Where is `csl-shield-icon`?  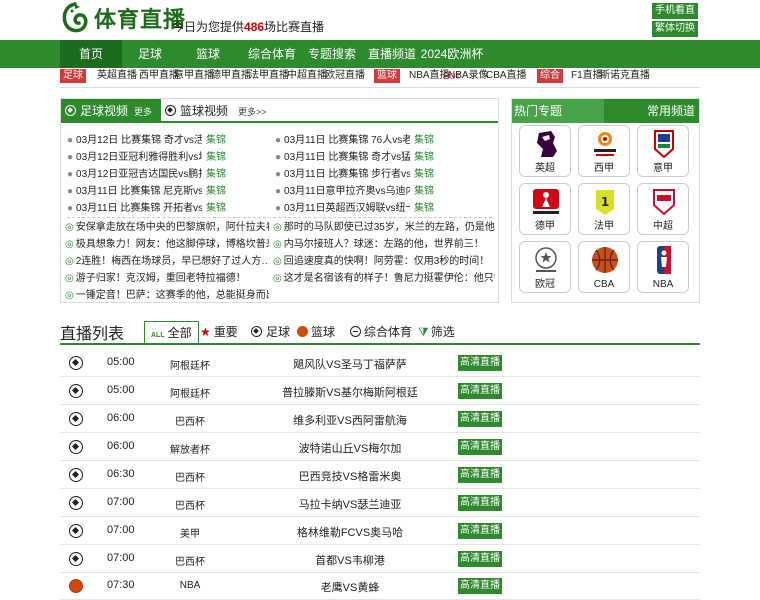
csl-shield-icon is located at coordinates (664, 202).